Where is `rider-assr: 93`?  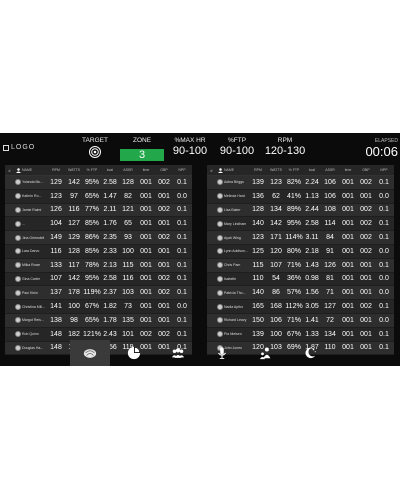
rider-assr: 93 is located at coordinates (128, 238).